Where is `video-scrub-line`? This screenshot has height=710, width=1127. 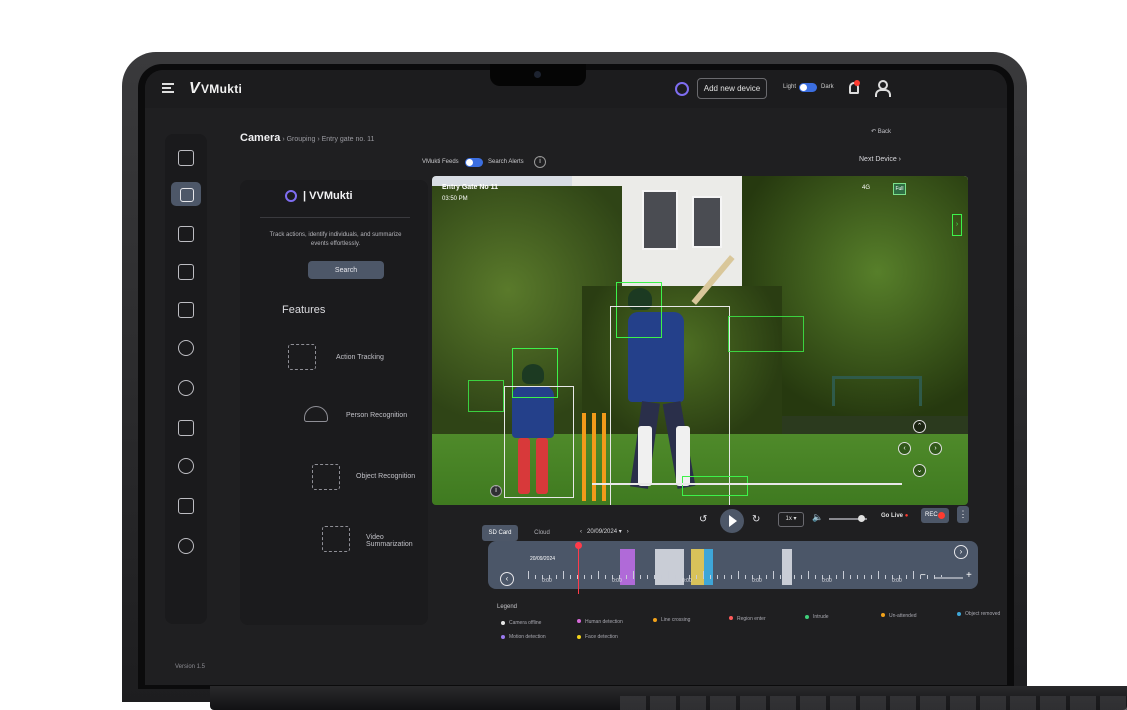 video-scrub-line is located at coordinates (747, 484).